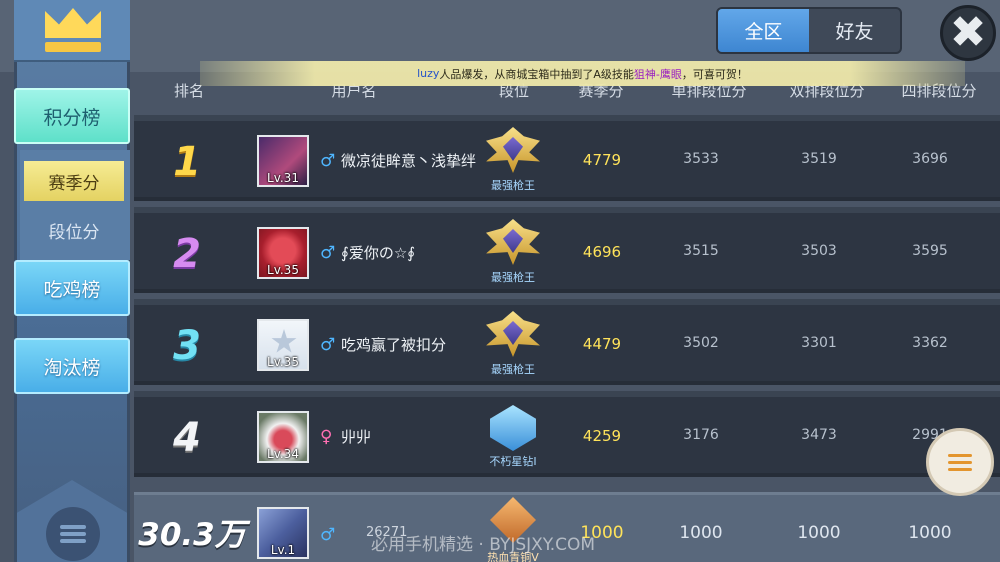 The width and height of the screenshot is (1000, 562). I want to click on my-double-score: 1000, so click(819, 533).